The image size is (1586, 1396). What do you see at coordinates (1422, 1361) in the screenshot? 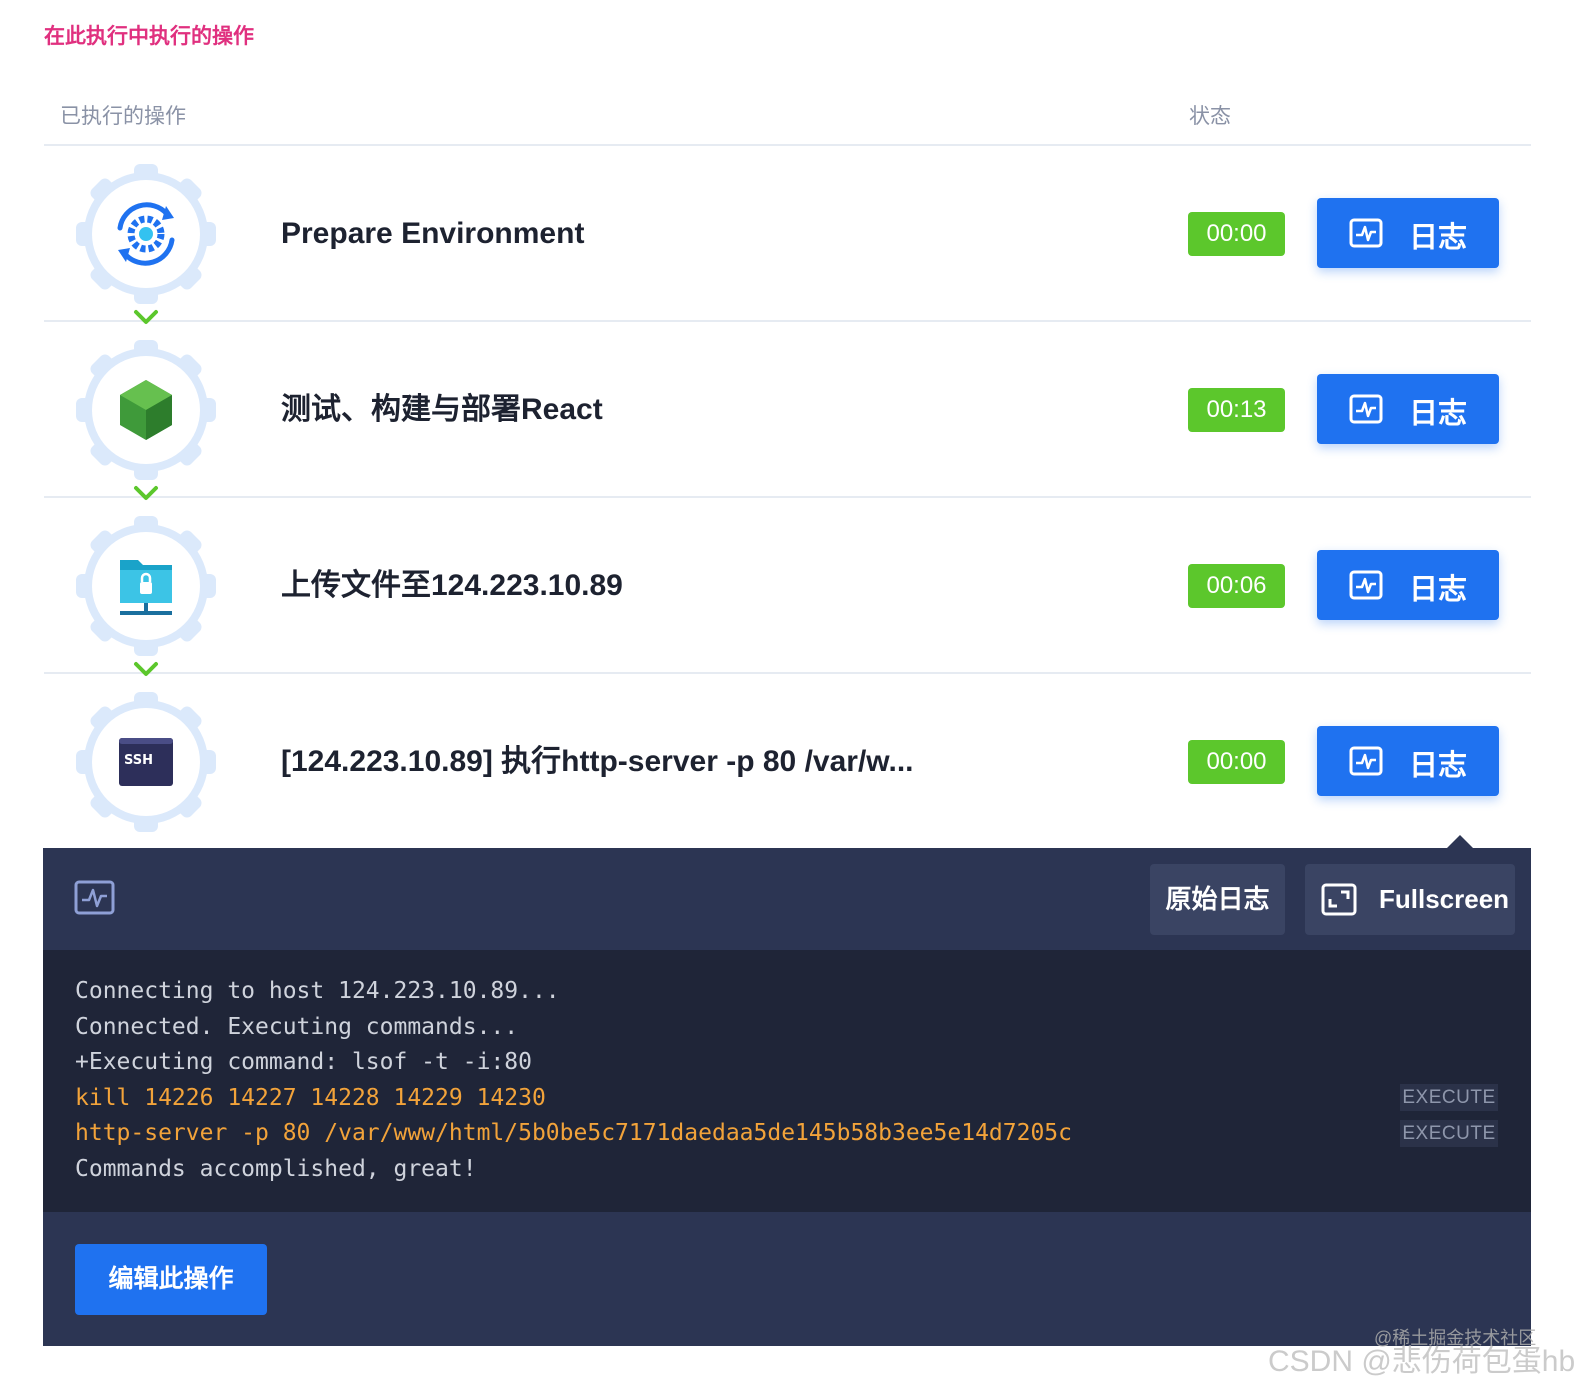
I see `watermark-csdn: CSDN @悲伤荷包蛋hb` at bounding box center [1422, 1361].